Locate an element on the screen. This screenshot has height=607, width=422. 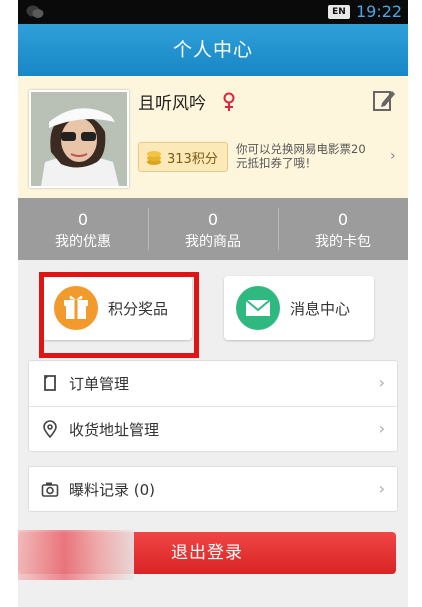
points-value: 313积分 is located at coordinates (192, 159).